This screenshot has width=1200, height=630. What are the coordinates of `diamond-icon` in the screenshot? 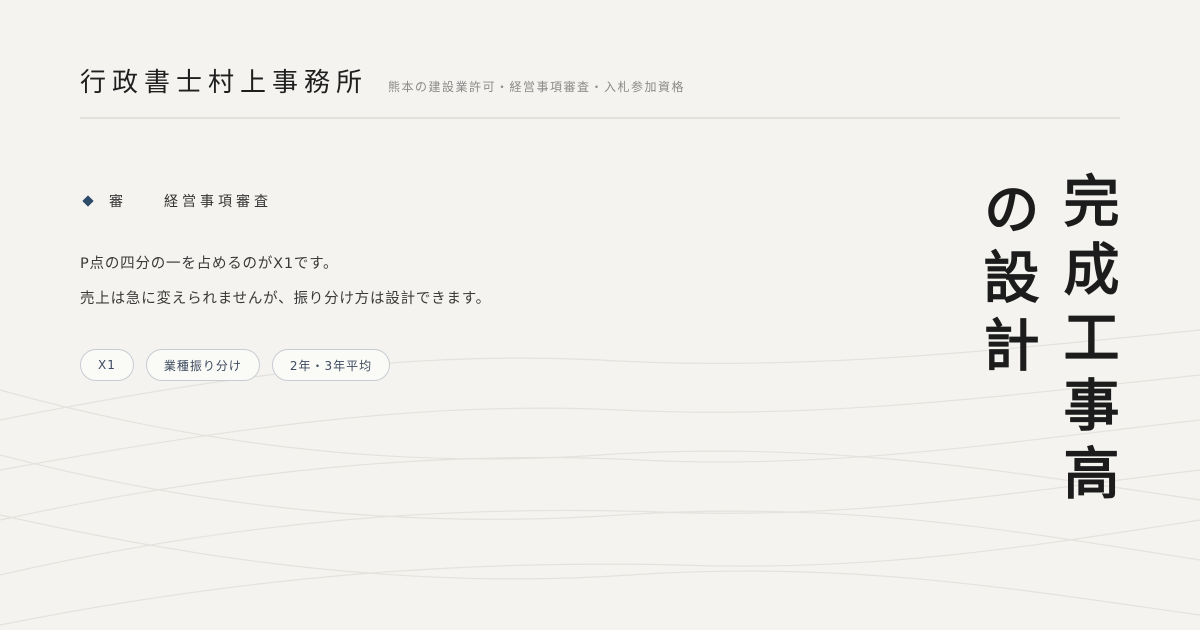 It's located at (88, 201).